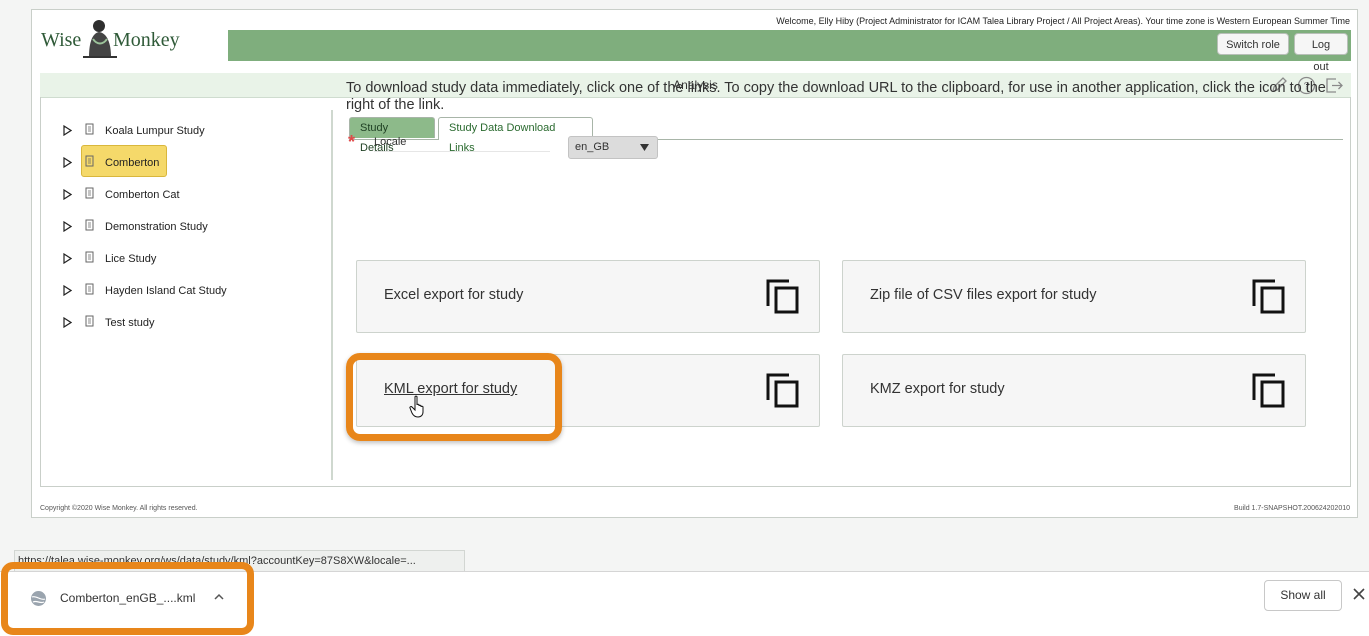  I want to click on tree-item-label: Koala Lumpur Study, so click(155, 131).